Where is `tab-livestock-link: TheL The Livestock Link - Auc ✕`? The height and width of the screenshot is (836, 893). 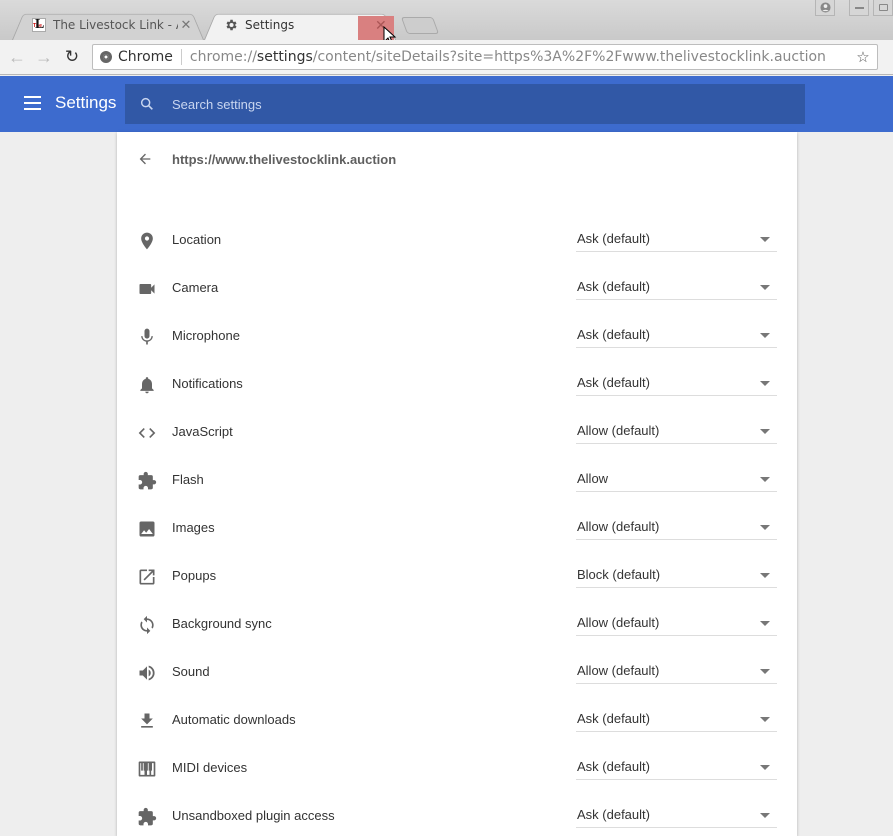
tab-livestock-link: TheL The Livestock Link - Auc ✕ is located at coordinates (108, 25).